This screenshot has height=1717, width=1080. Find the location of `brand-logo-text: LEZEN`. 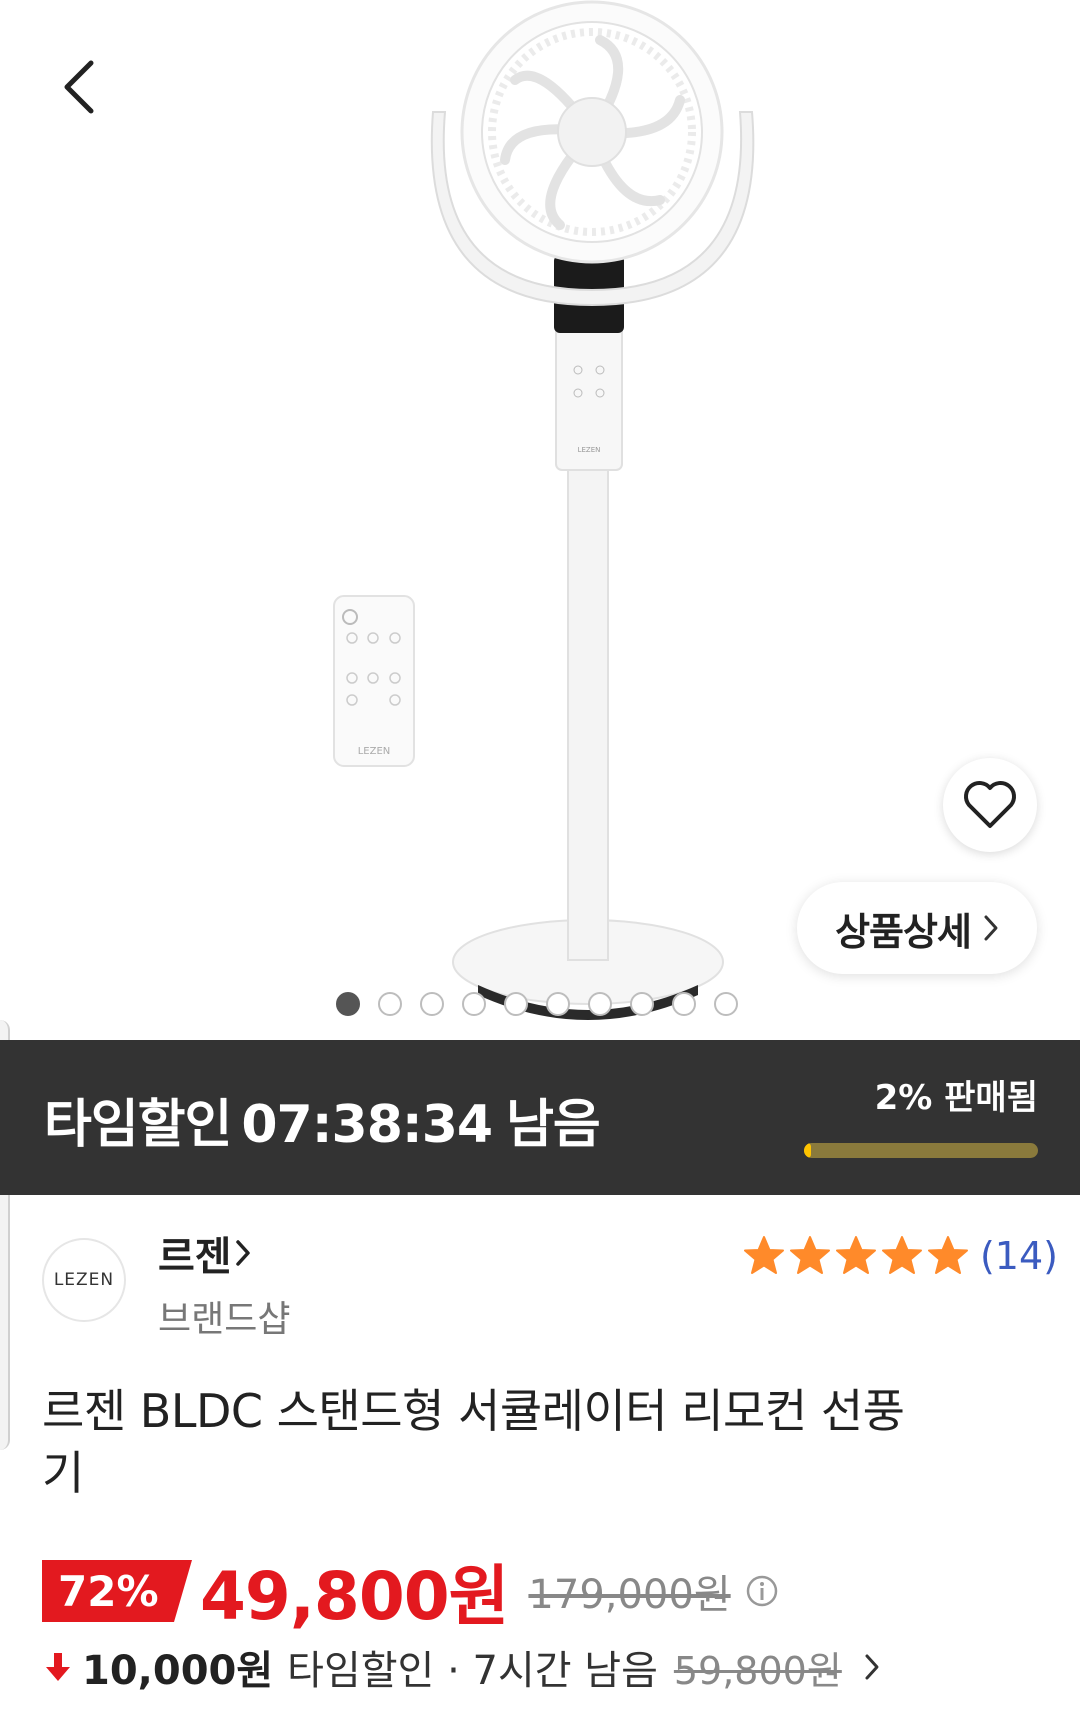

brand-logo-text: LEZEN is located at coordinates (84, 1280).